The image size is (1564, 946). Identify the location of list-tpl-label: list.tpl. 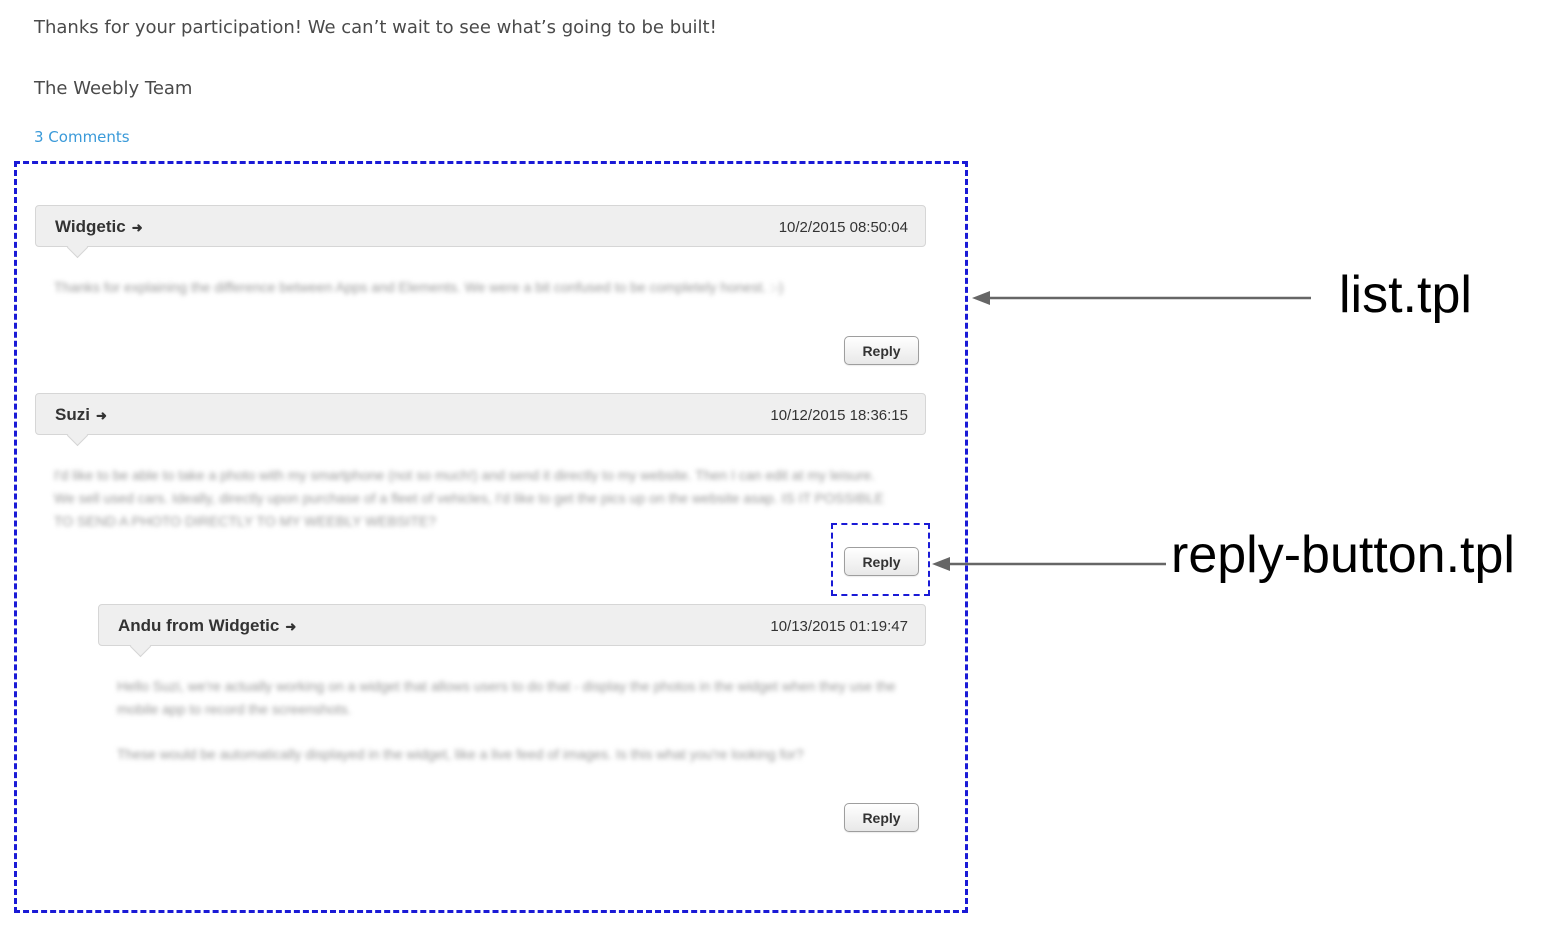
(1405, 295).